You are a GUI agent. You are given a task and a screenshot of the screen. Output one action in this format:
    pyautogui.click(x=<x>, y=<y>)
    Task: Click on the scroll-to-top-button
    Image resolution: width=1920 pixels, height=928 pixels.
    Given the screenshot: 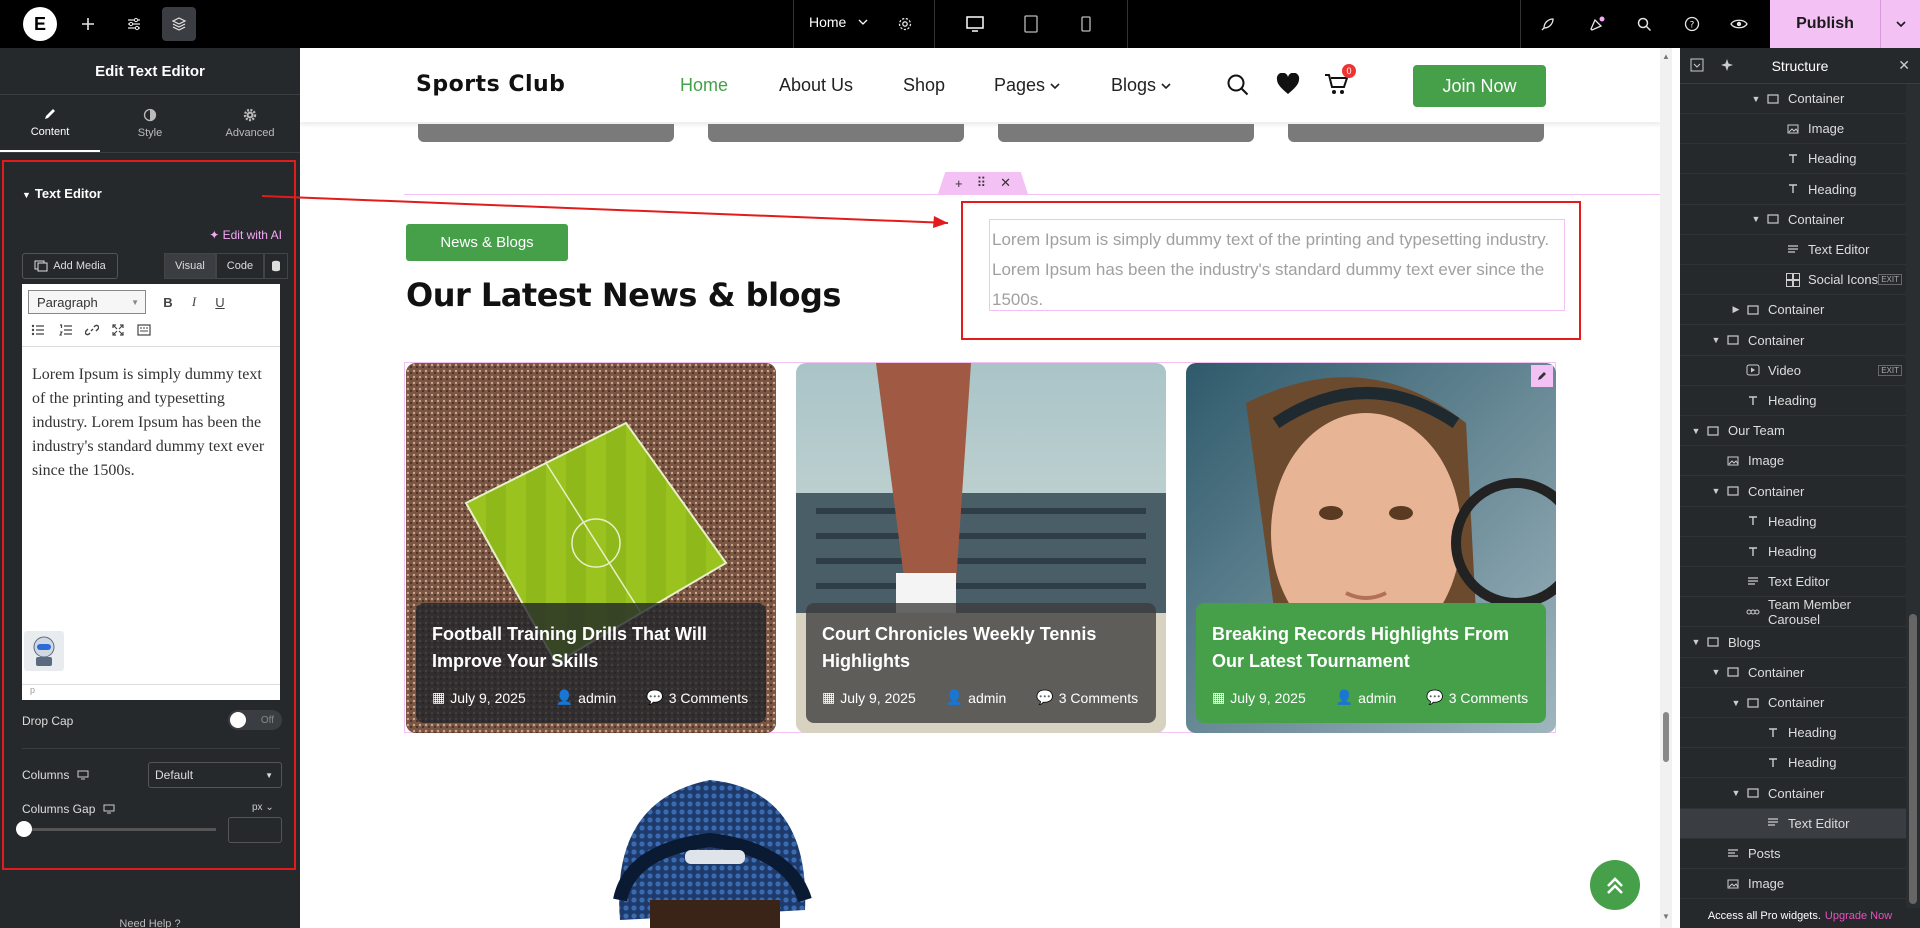 What is the action you would take?
    pyautogui.click(x=1615, y=885)
    